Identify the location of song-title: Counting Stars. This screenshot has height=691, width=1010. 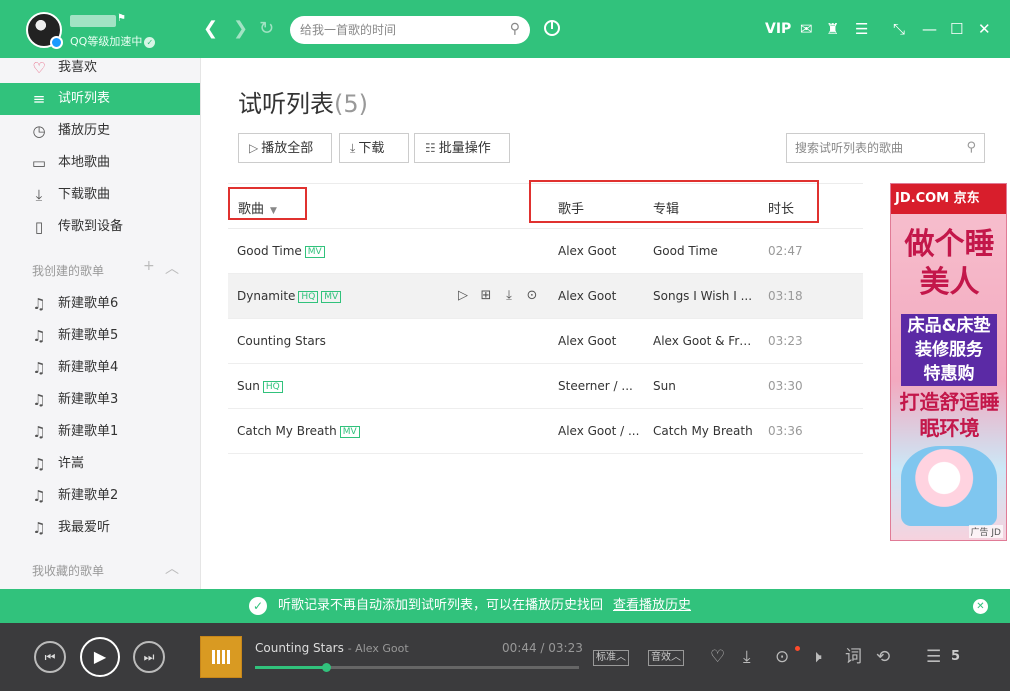
(342, 341).